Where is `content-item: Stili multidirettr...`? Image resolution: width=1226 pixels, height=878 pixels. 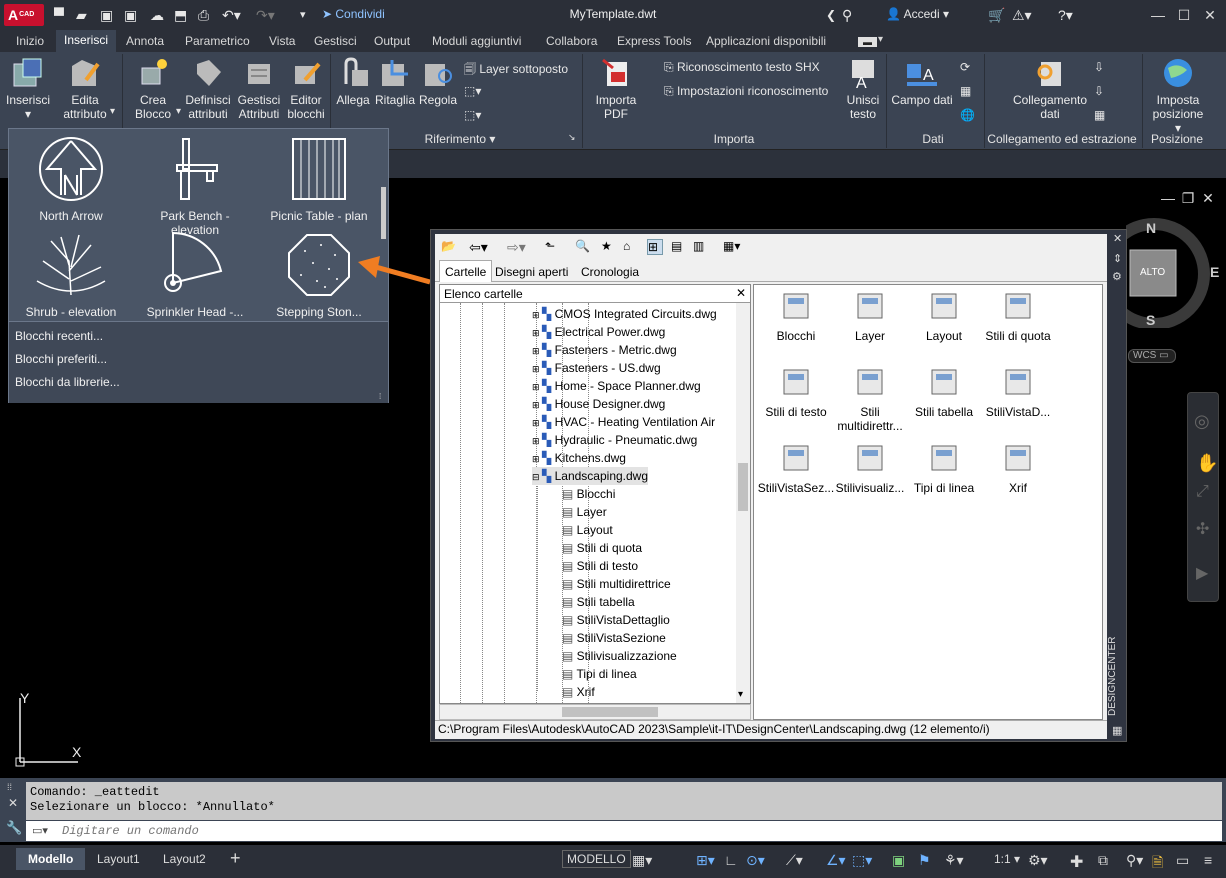 content-item: Stili multidirettr... is located at coordinates (870, 399).